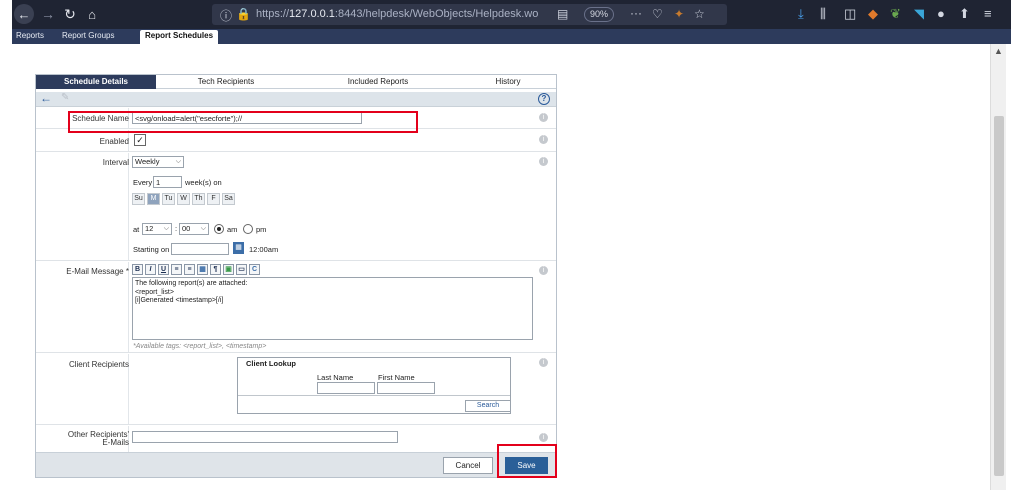 This screenshot has height=502, width=1024. I want to click on minute-select: 00 ⌵, so click(194, 229).